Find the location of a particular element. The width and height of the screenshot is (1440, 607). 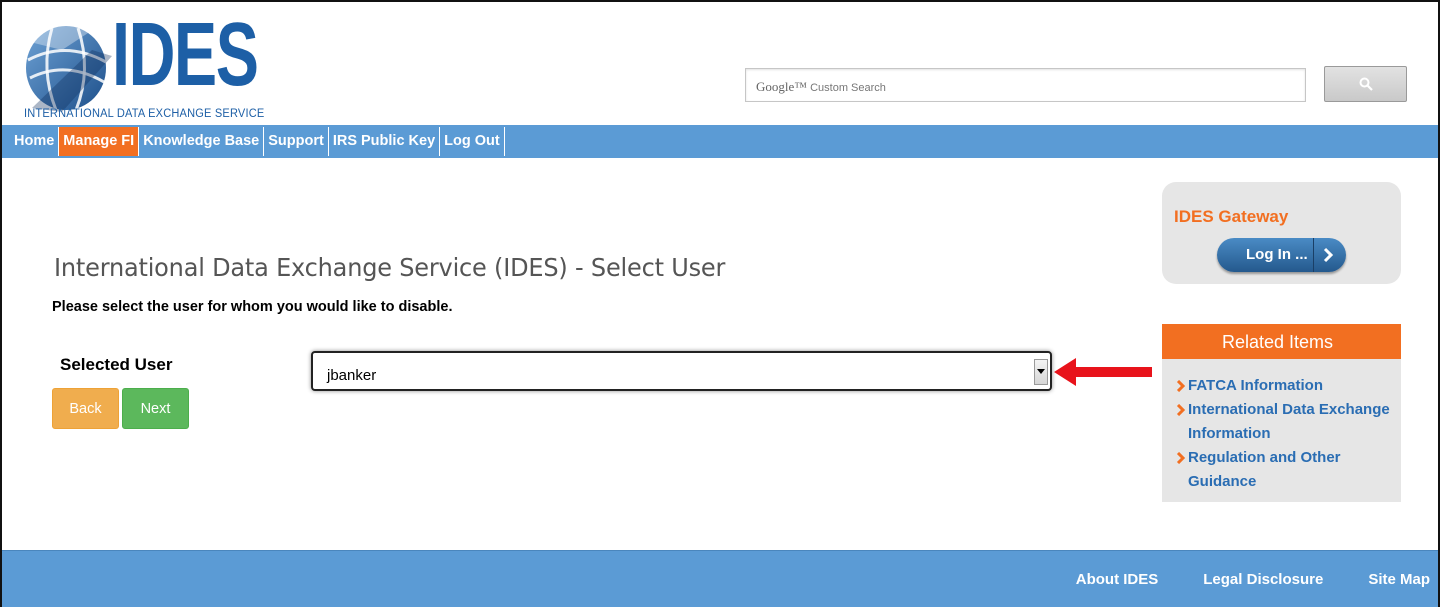

search-placeholder: Google™ Custom Search is located at coordinates (821, 87).